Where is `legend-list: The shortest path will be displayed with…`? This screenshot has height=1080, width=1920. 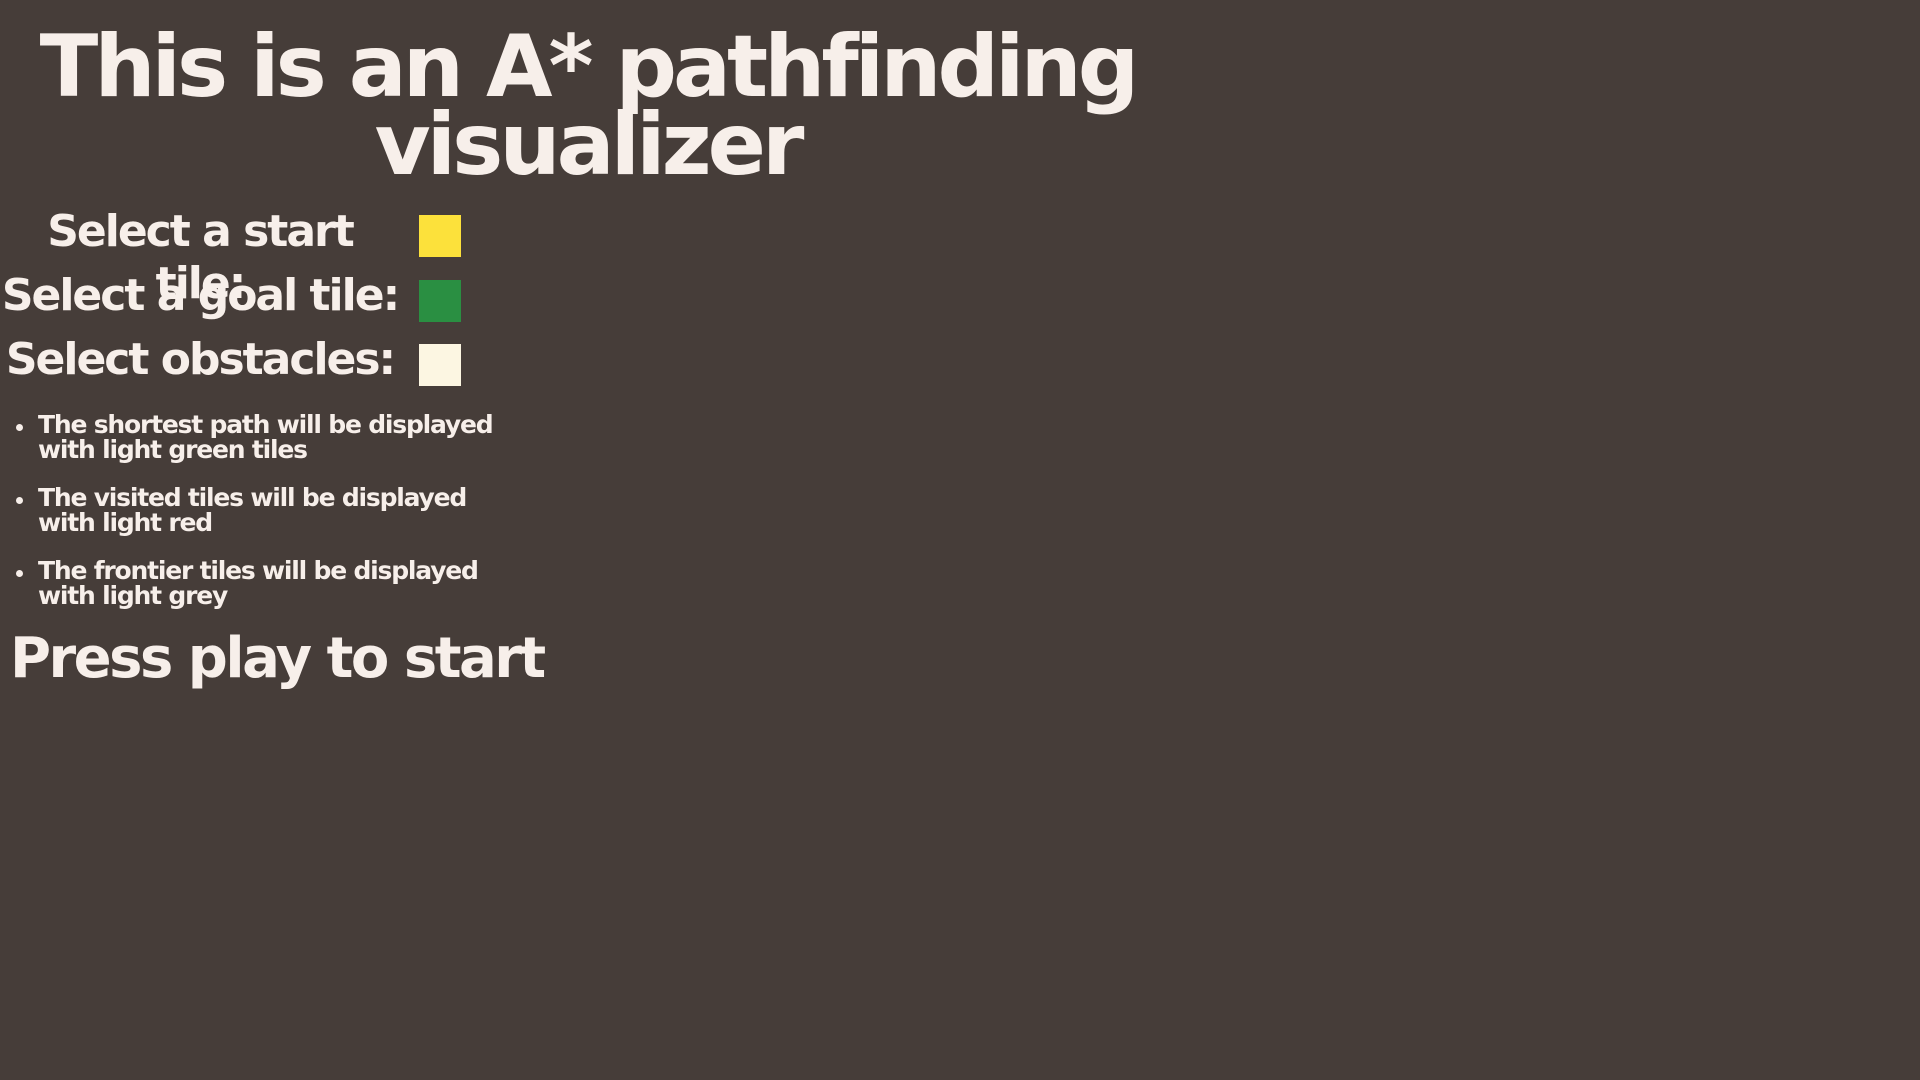
legend-list: The shortest path will be displayed with… is located at coordinates (261, 521).